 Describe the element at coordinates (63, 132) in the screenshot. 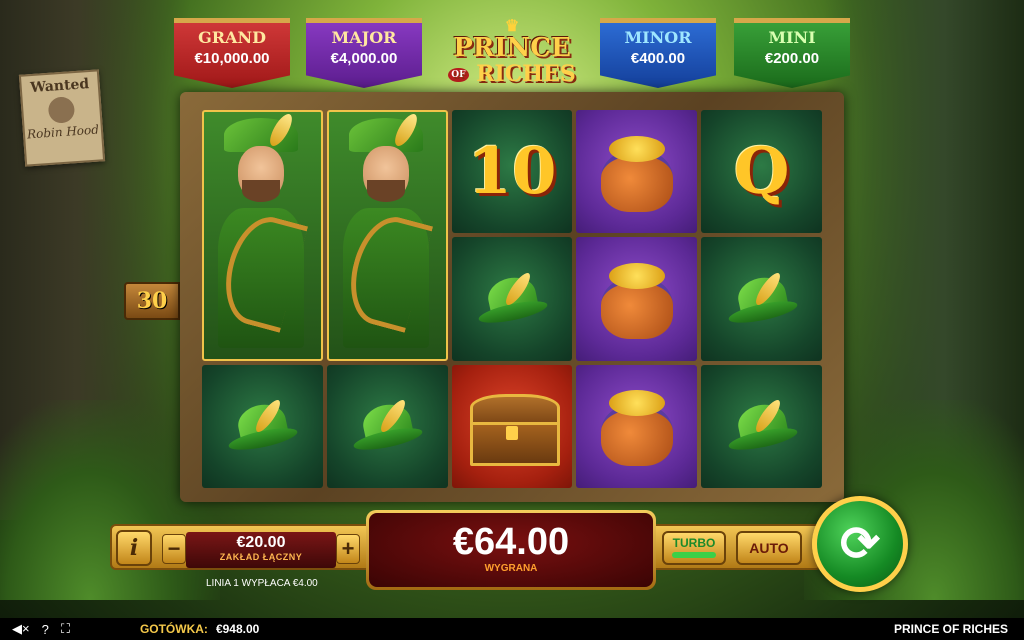

I see `wanted-name: Robin Hood` at that location.